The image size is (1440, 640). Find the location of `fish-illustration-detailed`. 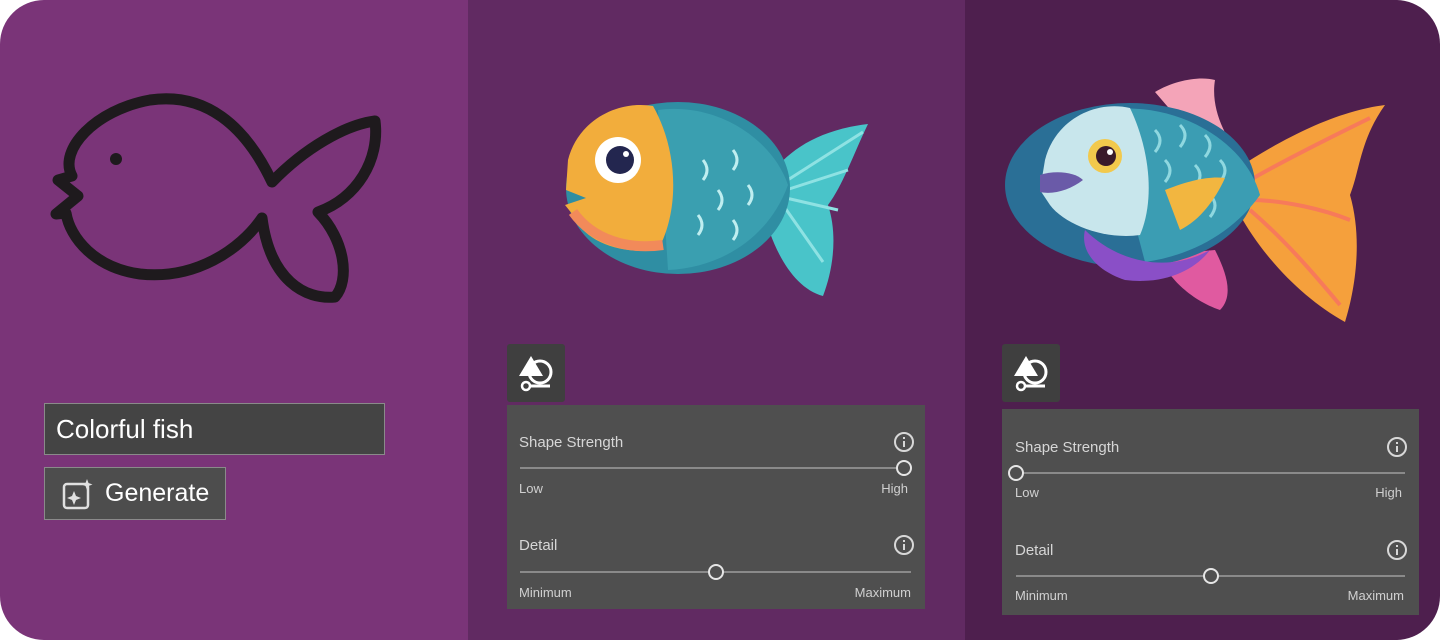

fish-illustration-detailed is located at coordinates (1195, 200).